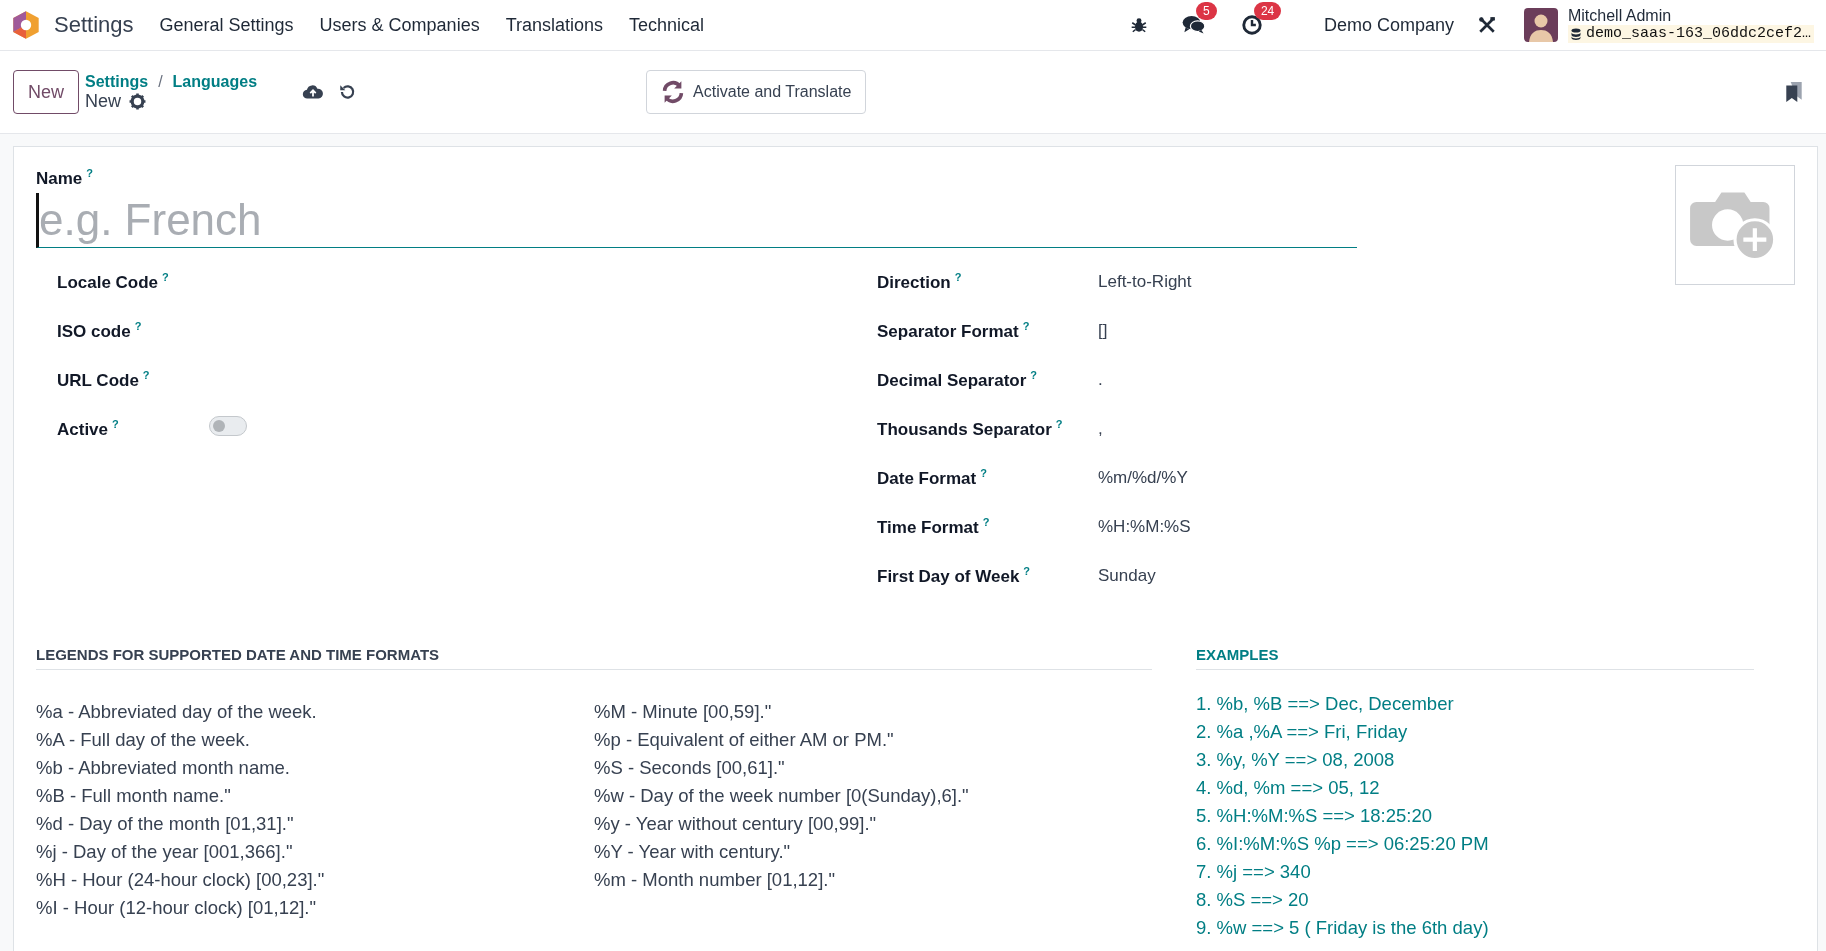  Describe the element at coordinates (756, 92) in the screenshot. I see `activate-translate-button: Activate and Translate` at that location.